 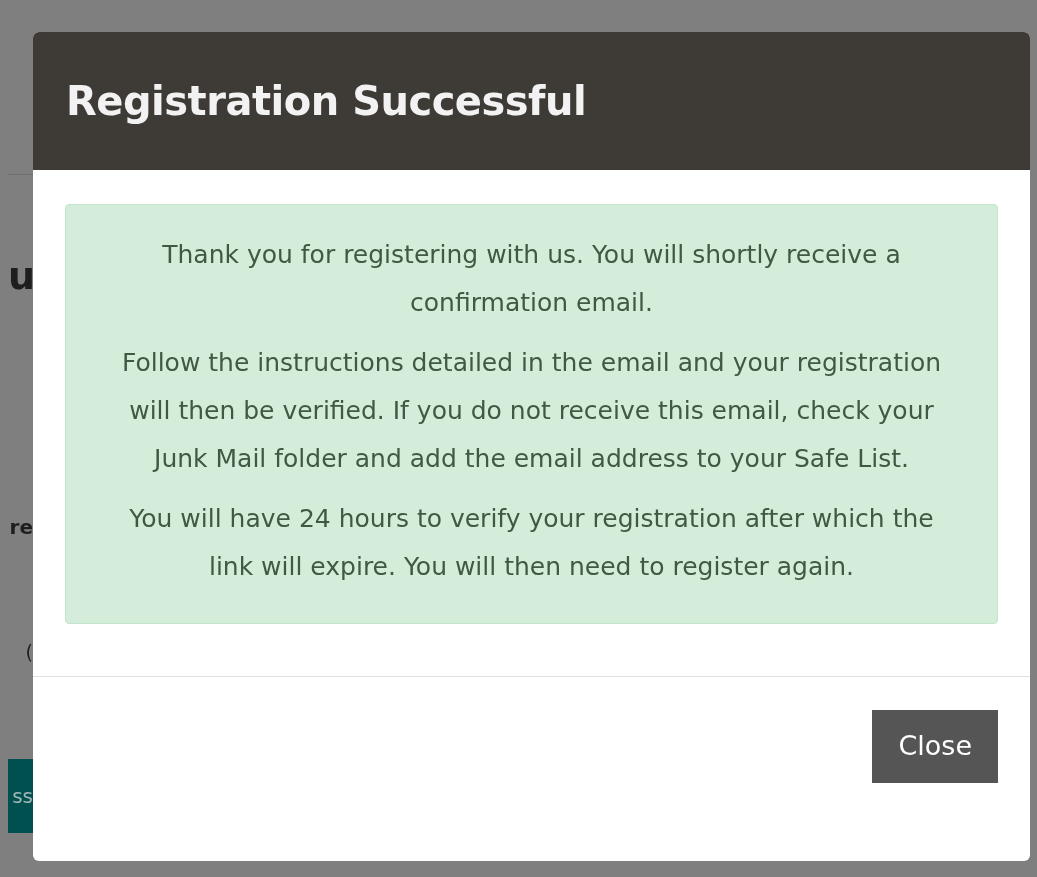 I want to click on note-fragment: (, so click(x=28, y=652).